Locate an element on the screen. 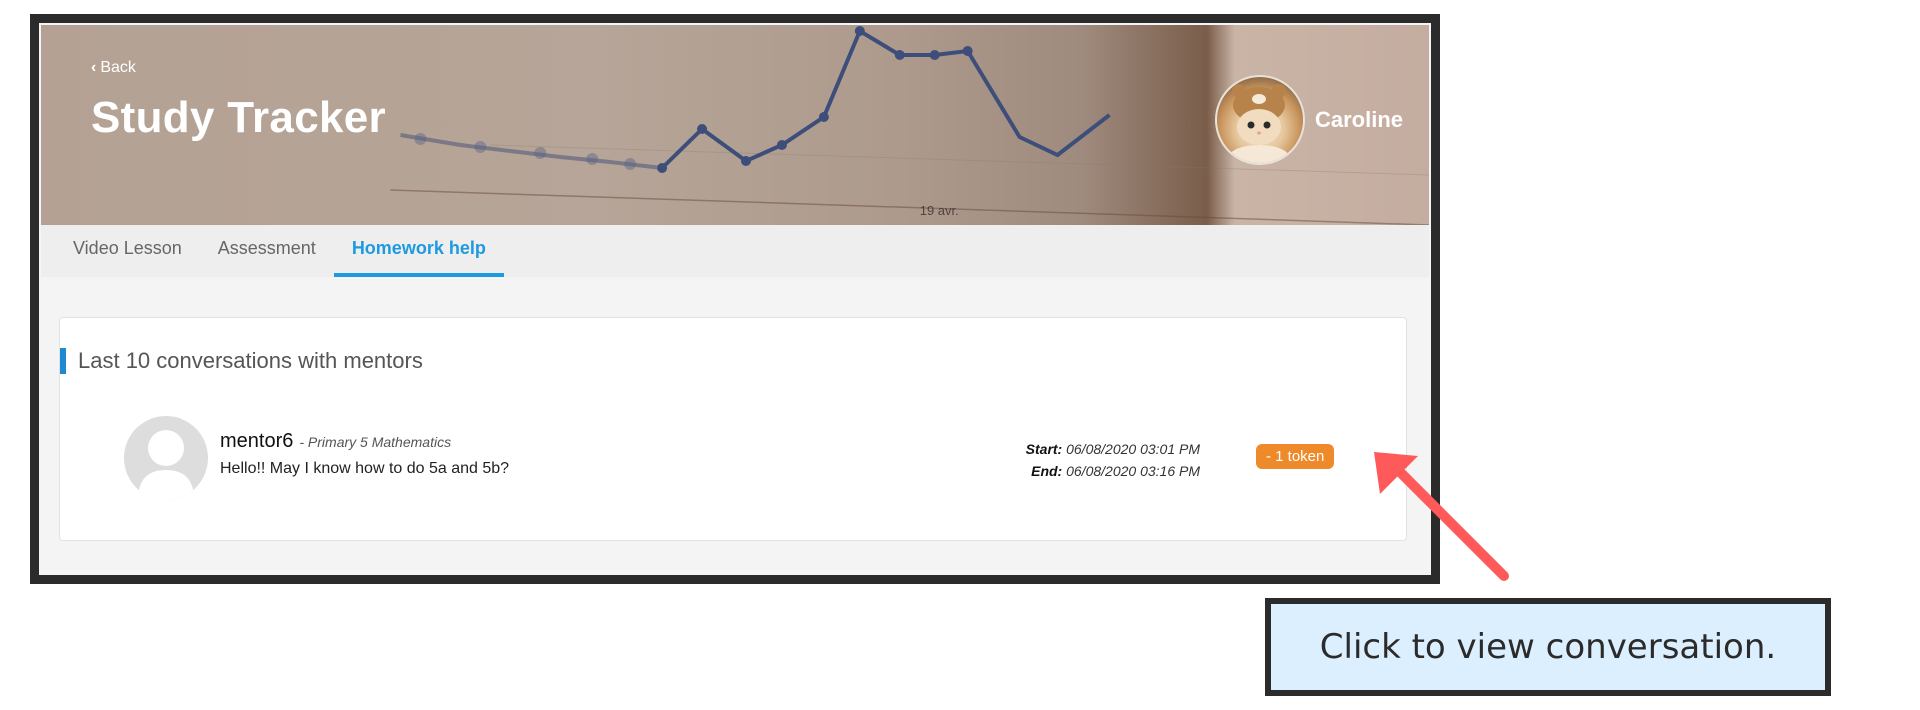  tab-bar: Video Lesson Assessment Homework help is located at coordinates (735, 251).